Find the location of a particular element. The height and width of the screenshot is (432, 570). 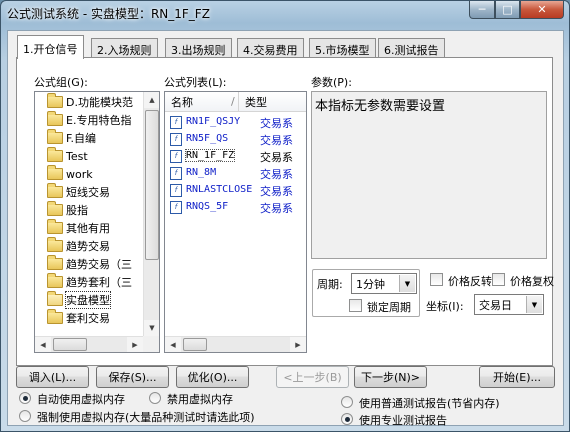

formula-list-label: 公式列表(L): is located at coordinates (195, 82).